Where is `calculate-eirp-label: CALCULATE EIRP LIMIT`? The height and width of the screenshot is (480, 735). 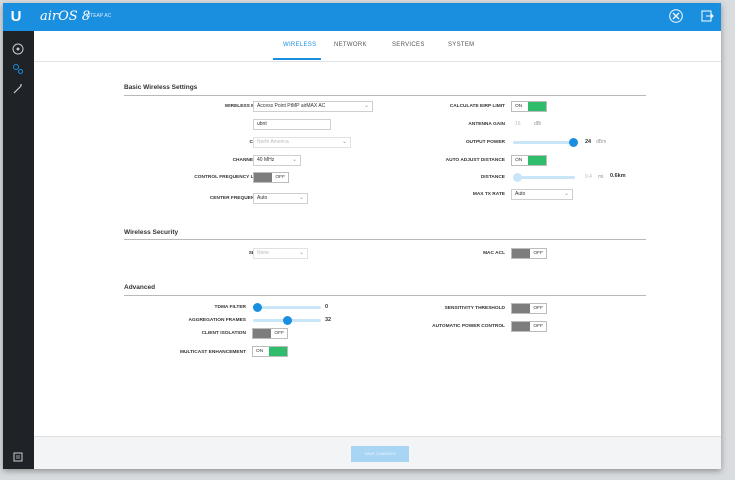 calculate-eirp-label: CALCULATE EIRP LIMIT is located at coordinates (477, 106).